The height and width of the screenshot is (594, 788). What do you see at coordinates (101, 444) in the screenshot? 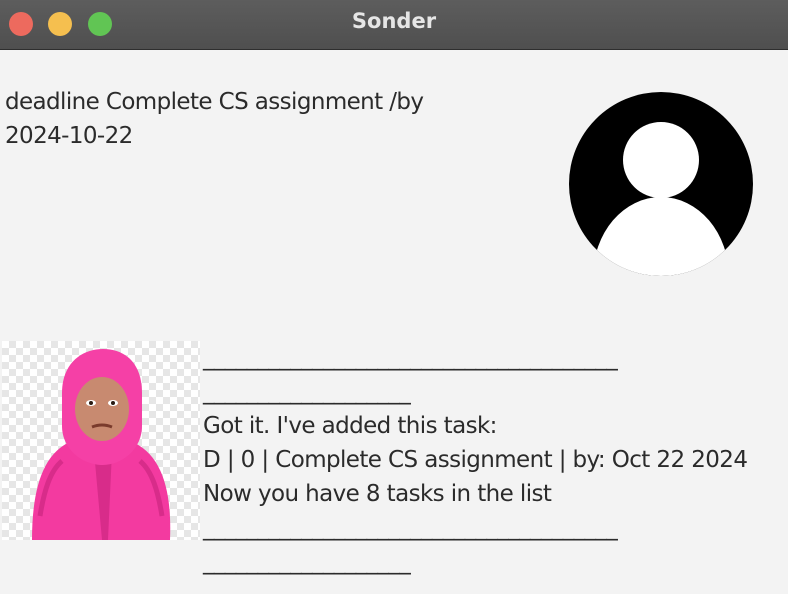
I see `pink-suit-figure-icon` at bounding box center [101, 444].